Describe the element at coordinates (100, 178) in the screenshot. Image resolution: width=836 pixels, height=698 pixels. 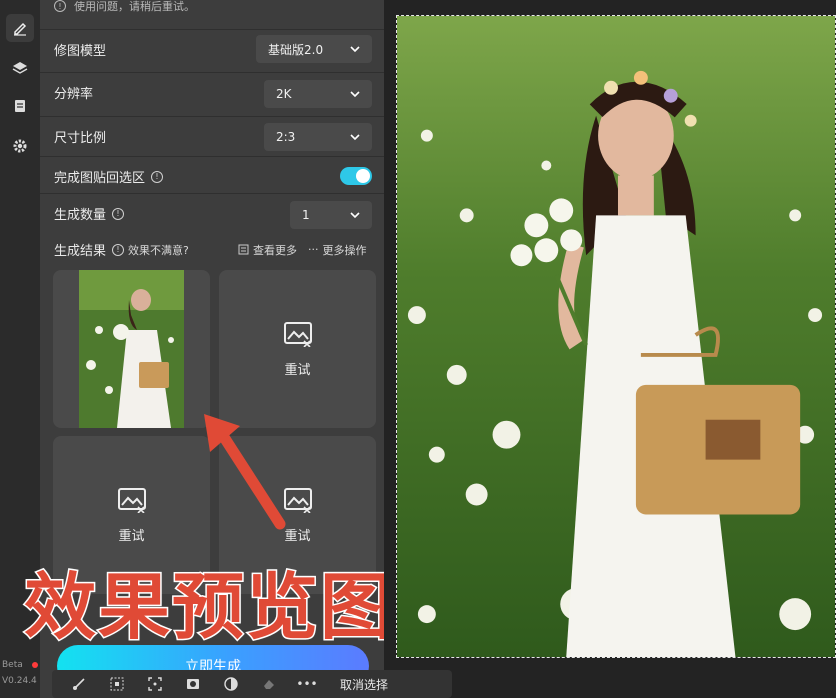
I see `paste-back-text: 完成图贴回选区` at that location.